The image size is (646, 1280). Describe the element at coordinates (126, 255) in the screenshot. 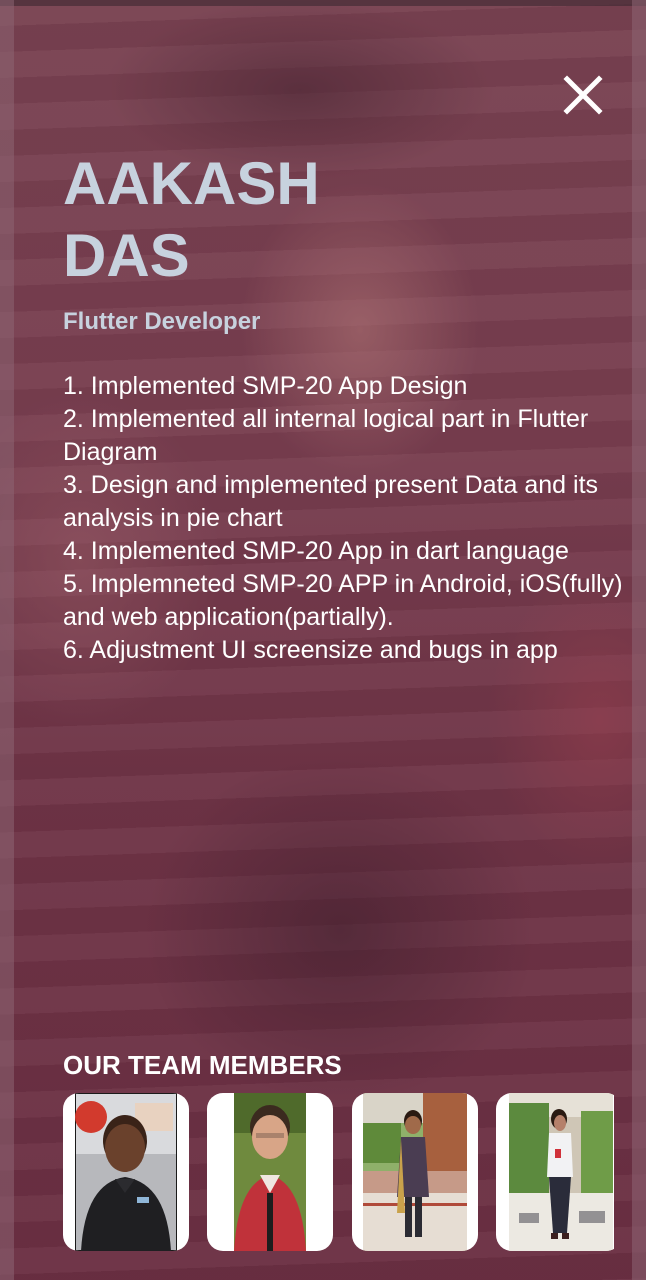

I see `last-name: DAS` at that location.